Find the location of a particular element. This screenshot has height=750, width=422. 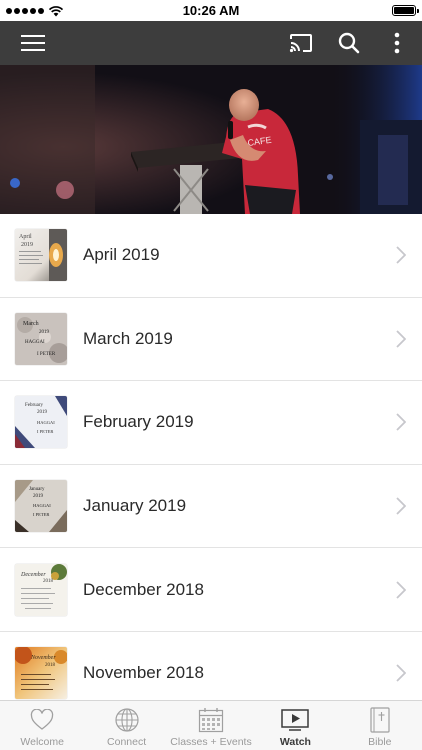

list-item: November 2018 November 2018 is located at coordinates (211, 666).